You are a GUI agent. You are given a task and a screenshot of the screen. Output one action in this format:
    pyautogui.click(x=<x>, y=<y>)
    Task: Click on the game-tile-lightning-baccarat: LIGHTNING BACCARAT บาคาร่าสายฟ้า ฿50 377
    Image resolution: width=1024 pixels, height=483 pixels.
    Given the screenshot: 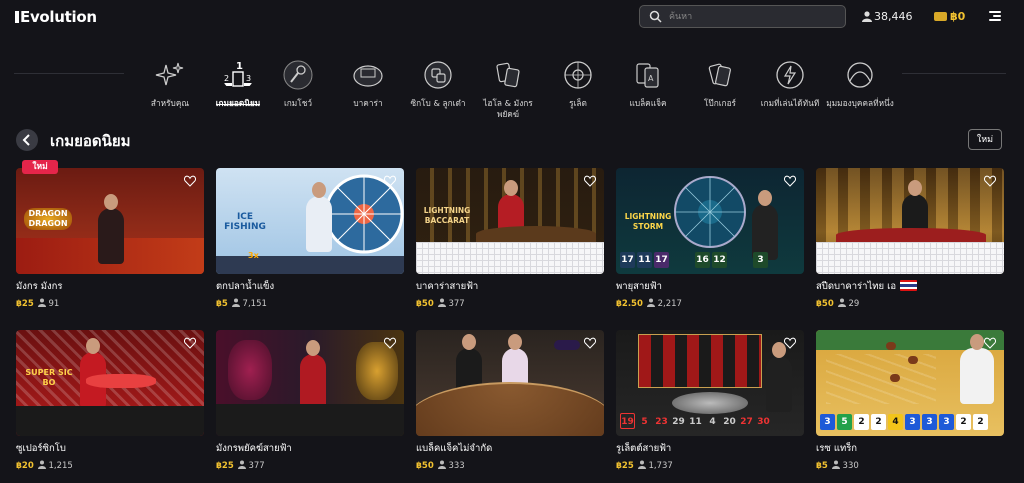 What is the action you would take?
    pyautogui.click(x=510, y=238)
    